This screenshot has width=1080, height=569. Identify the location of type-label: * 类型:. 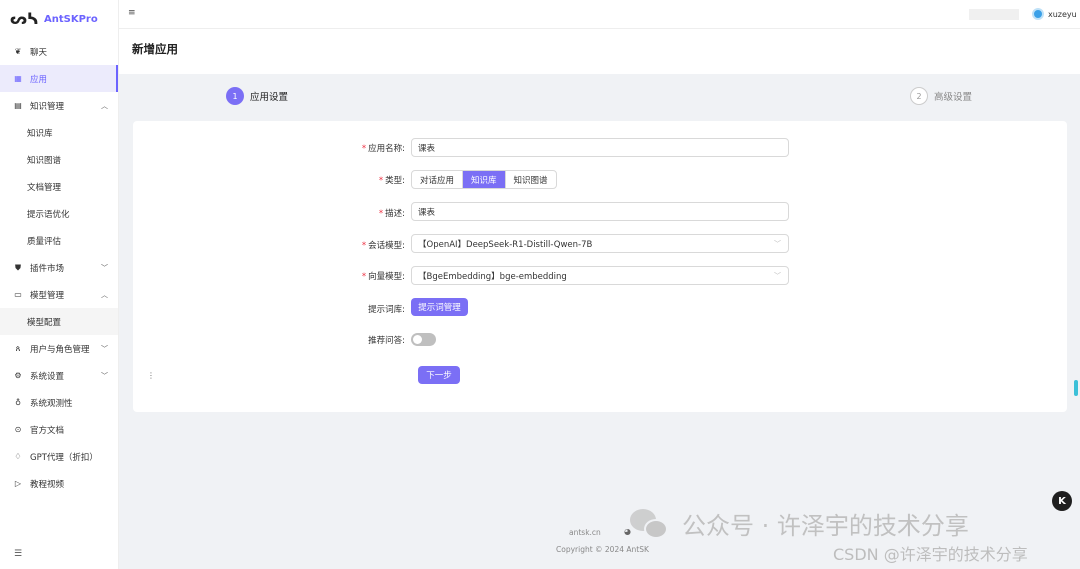
(391, 181).